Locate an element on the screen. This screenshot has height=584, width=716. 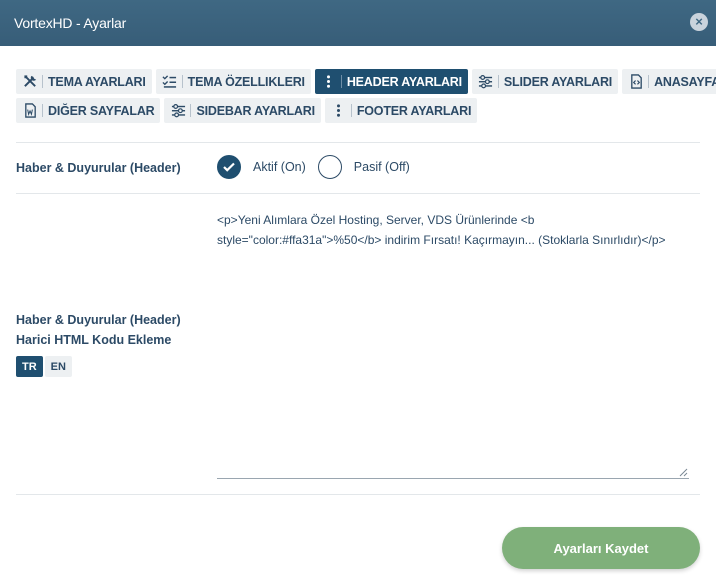
tab-slider-ayarlari: SLIDER AYARLARI is located at coordinates (545, 81).